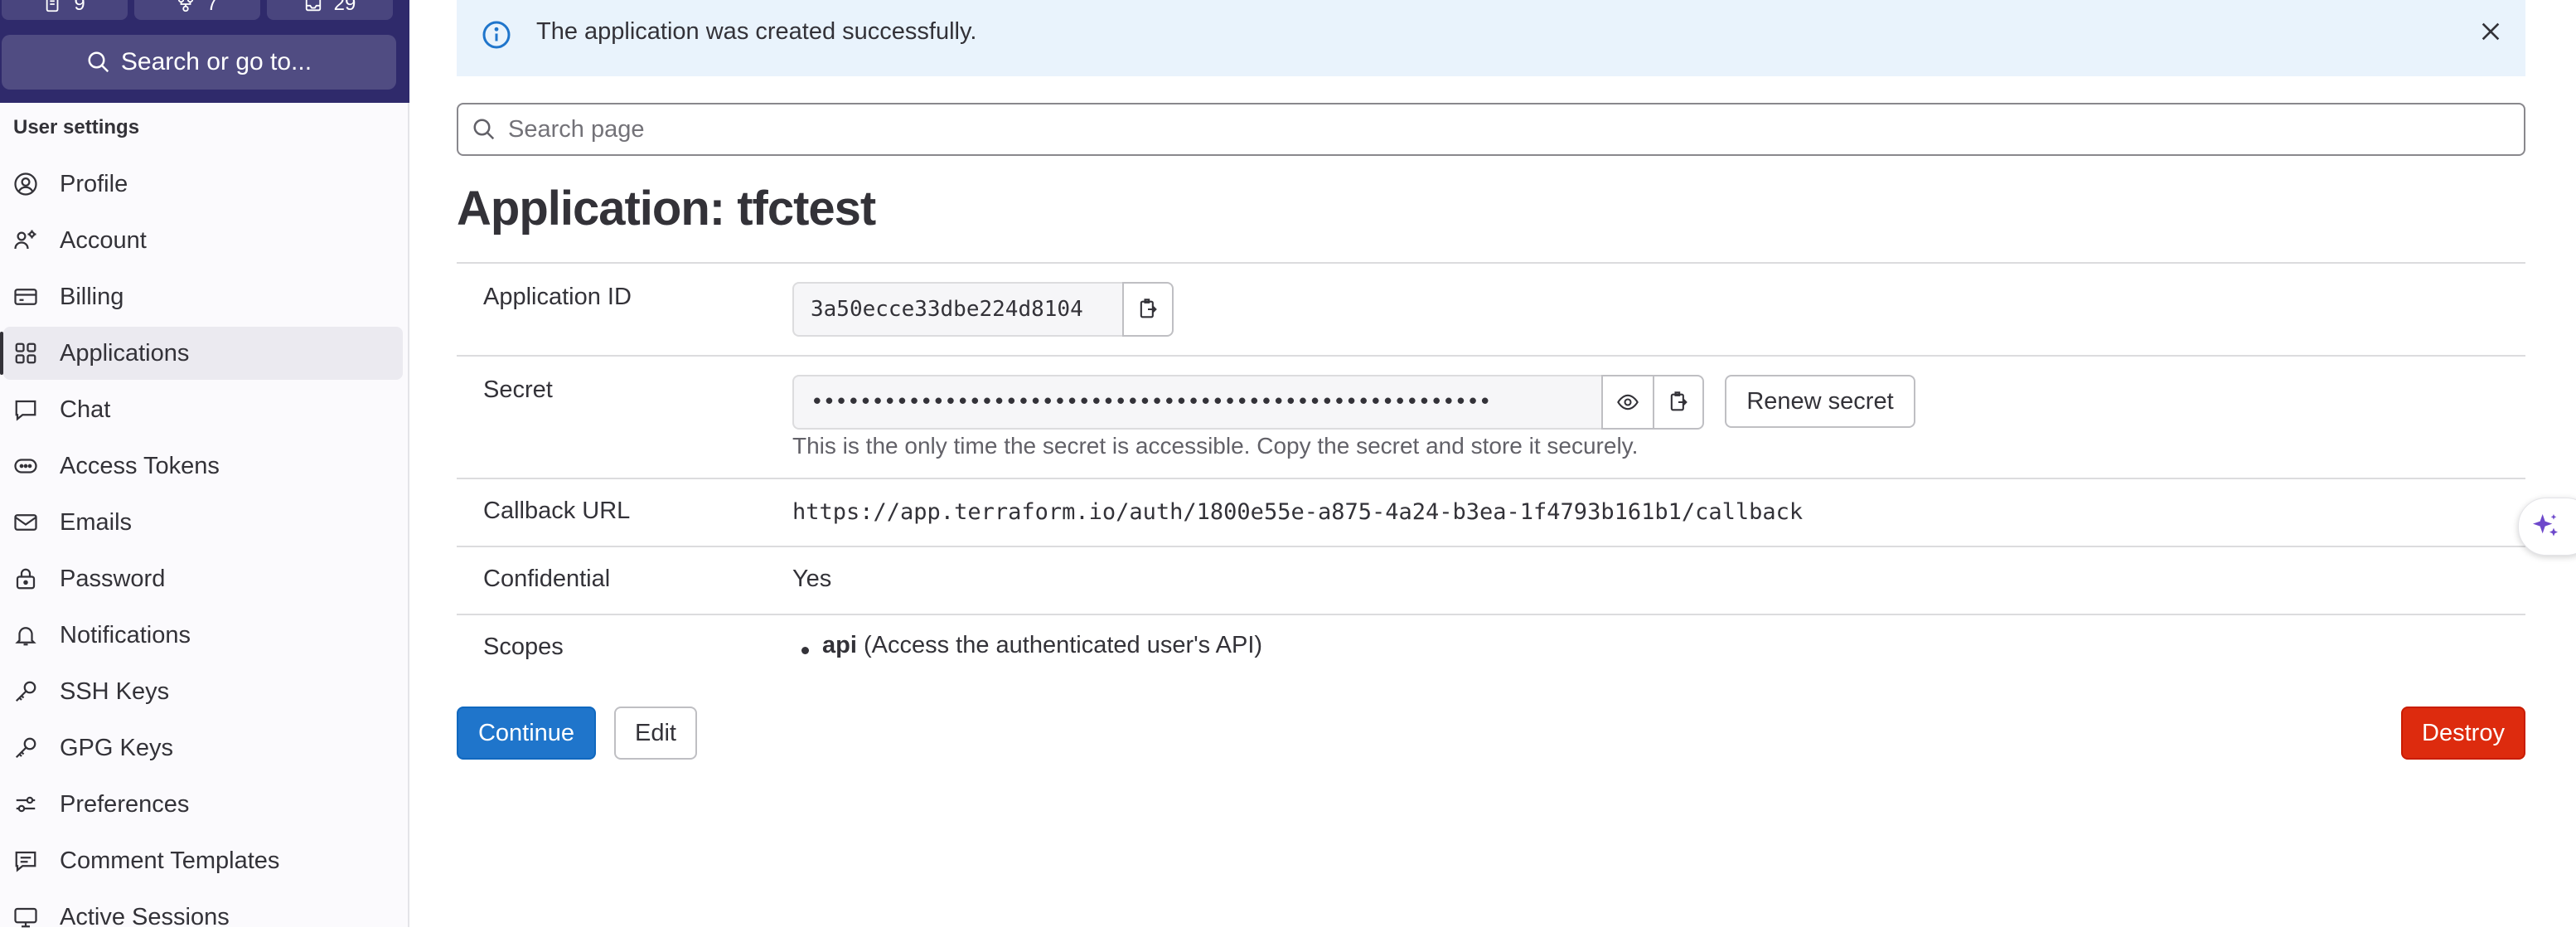 The width and height of the screenshot is (2576, 947). Describe the element at coordinates (203, 522) in the screenshot. I see `sidebar-item-emails: Emails` at that location.